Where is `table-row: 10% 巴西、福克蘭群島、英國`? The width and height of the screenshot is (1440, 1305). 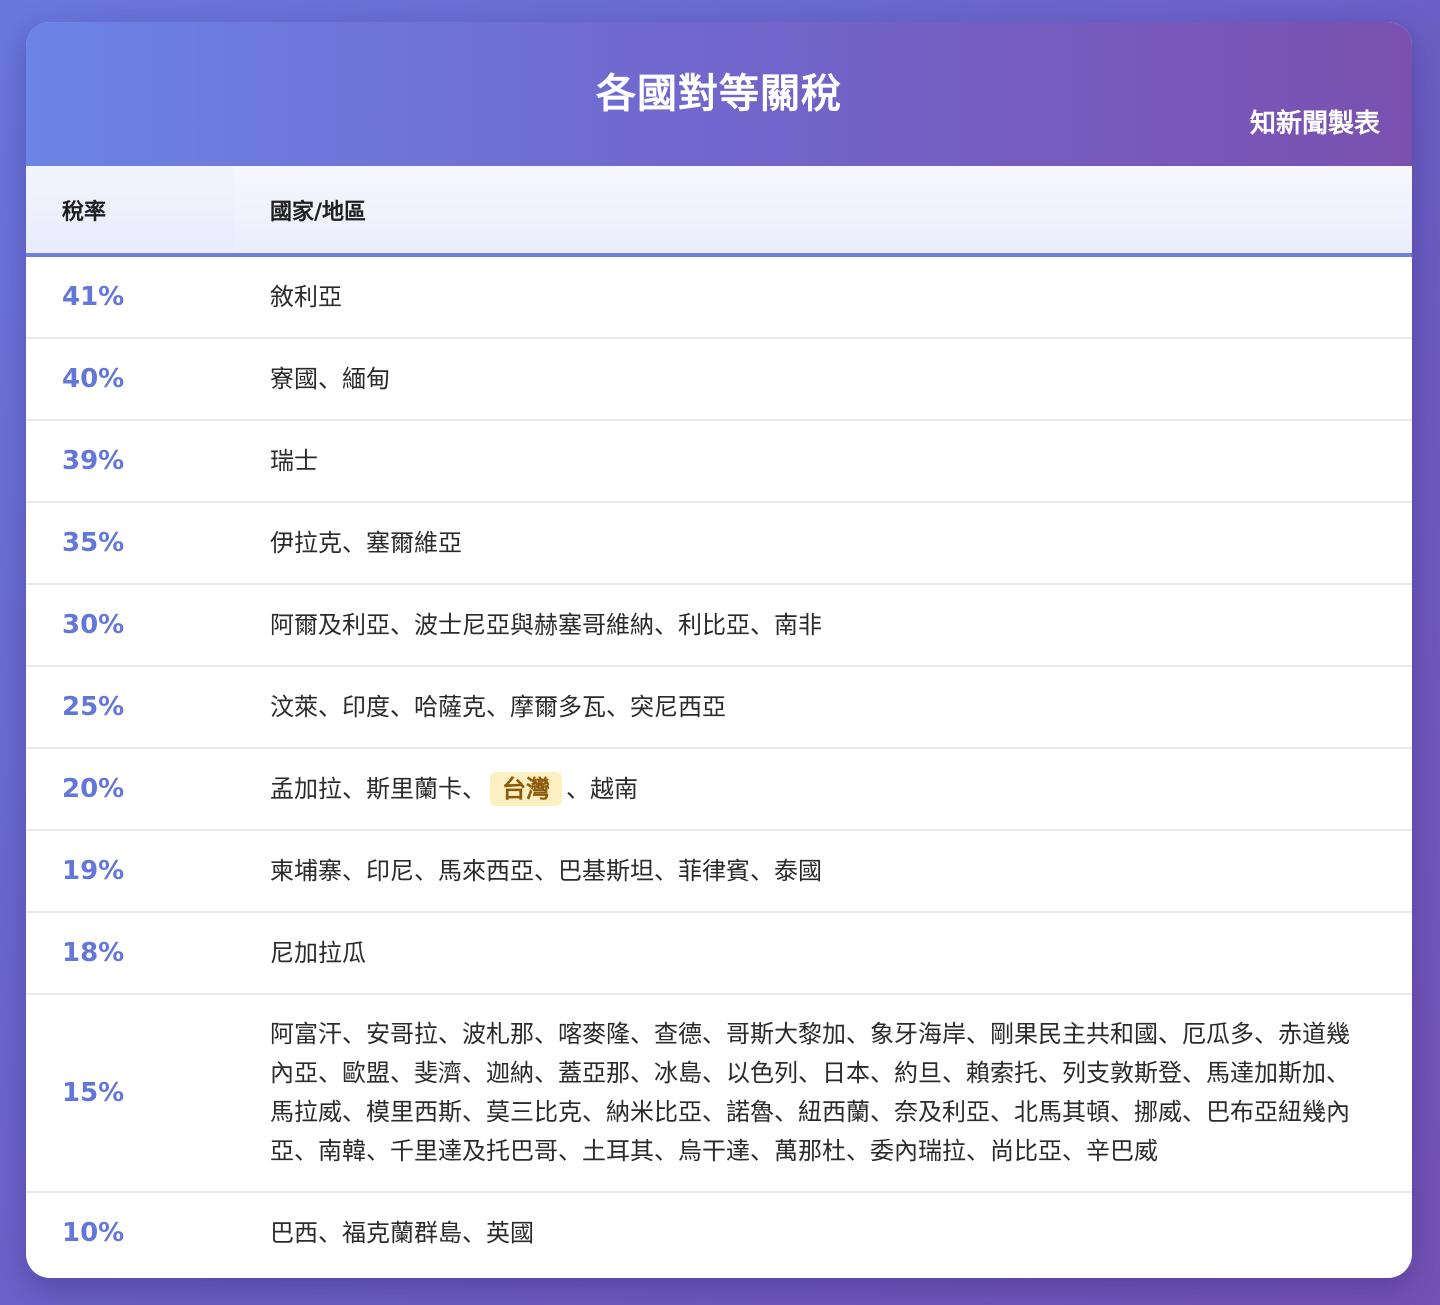 table-row: 10% 巴西、福克蘭群島、英國 is located at coordinates (719, 1232).